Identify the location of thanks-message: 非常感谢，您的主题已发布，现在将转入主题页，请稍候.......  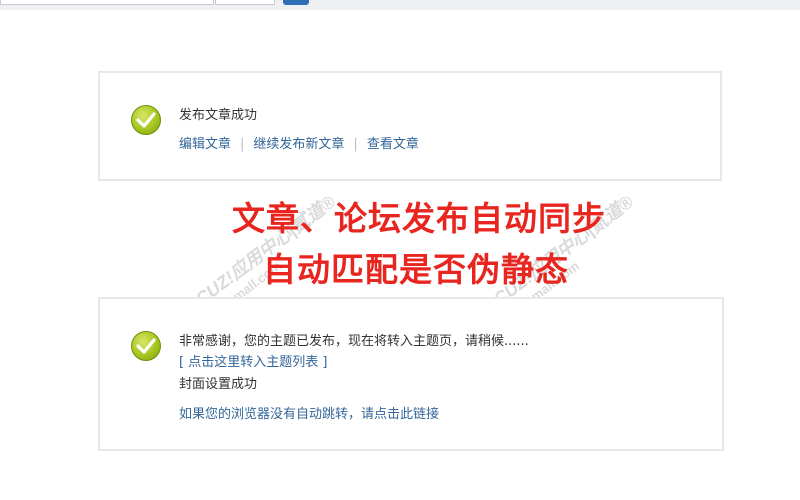
(354, 341).